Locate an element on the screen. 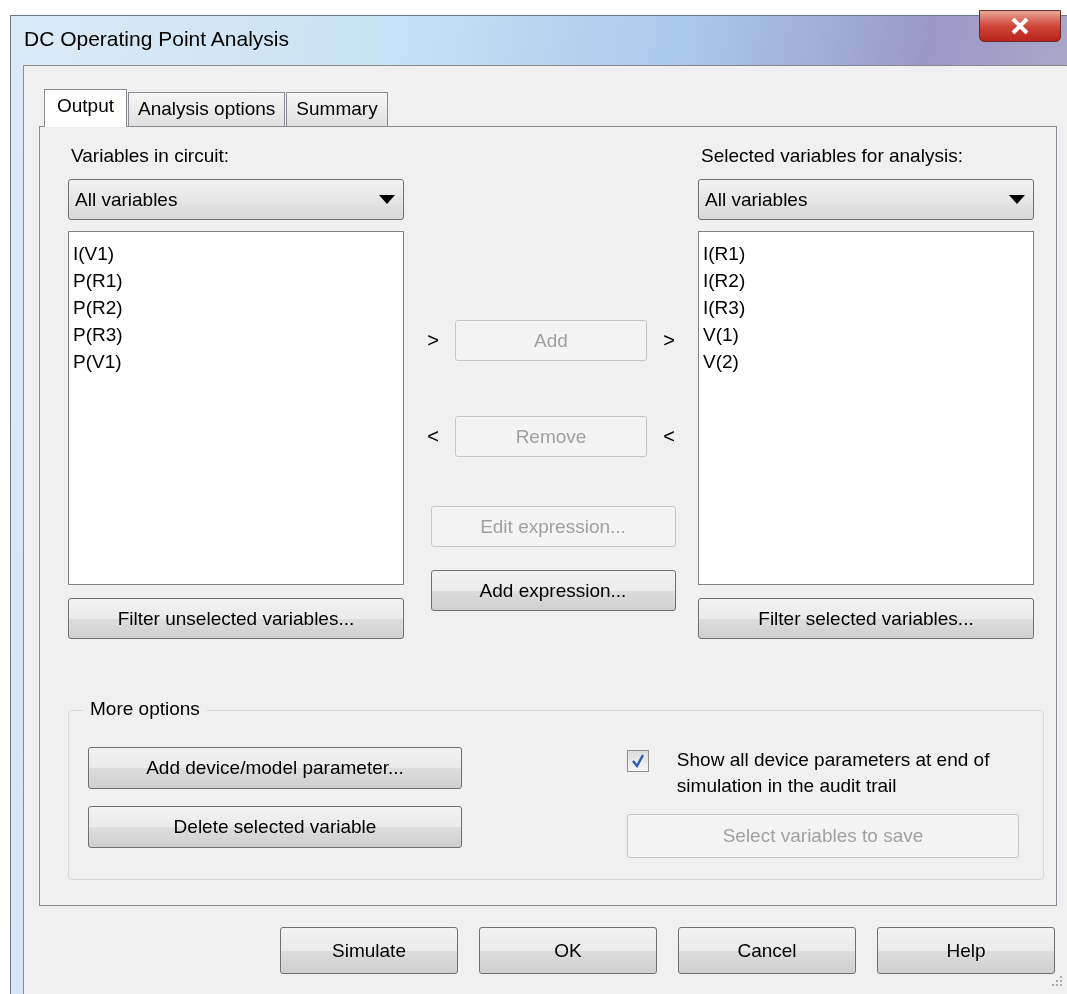  dialog-button: Cancel is located at coordinates (767, 950).